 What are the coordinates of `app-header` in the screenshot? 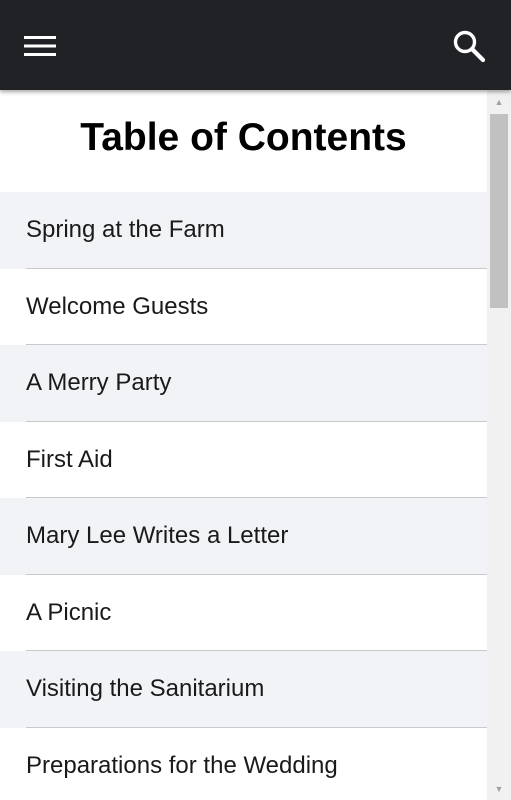 It's located at (255, 45).